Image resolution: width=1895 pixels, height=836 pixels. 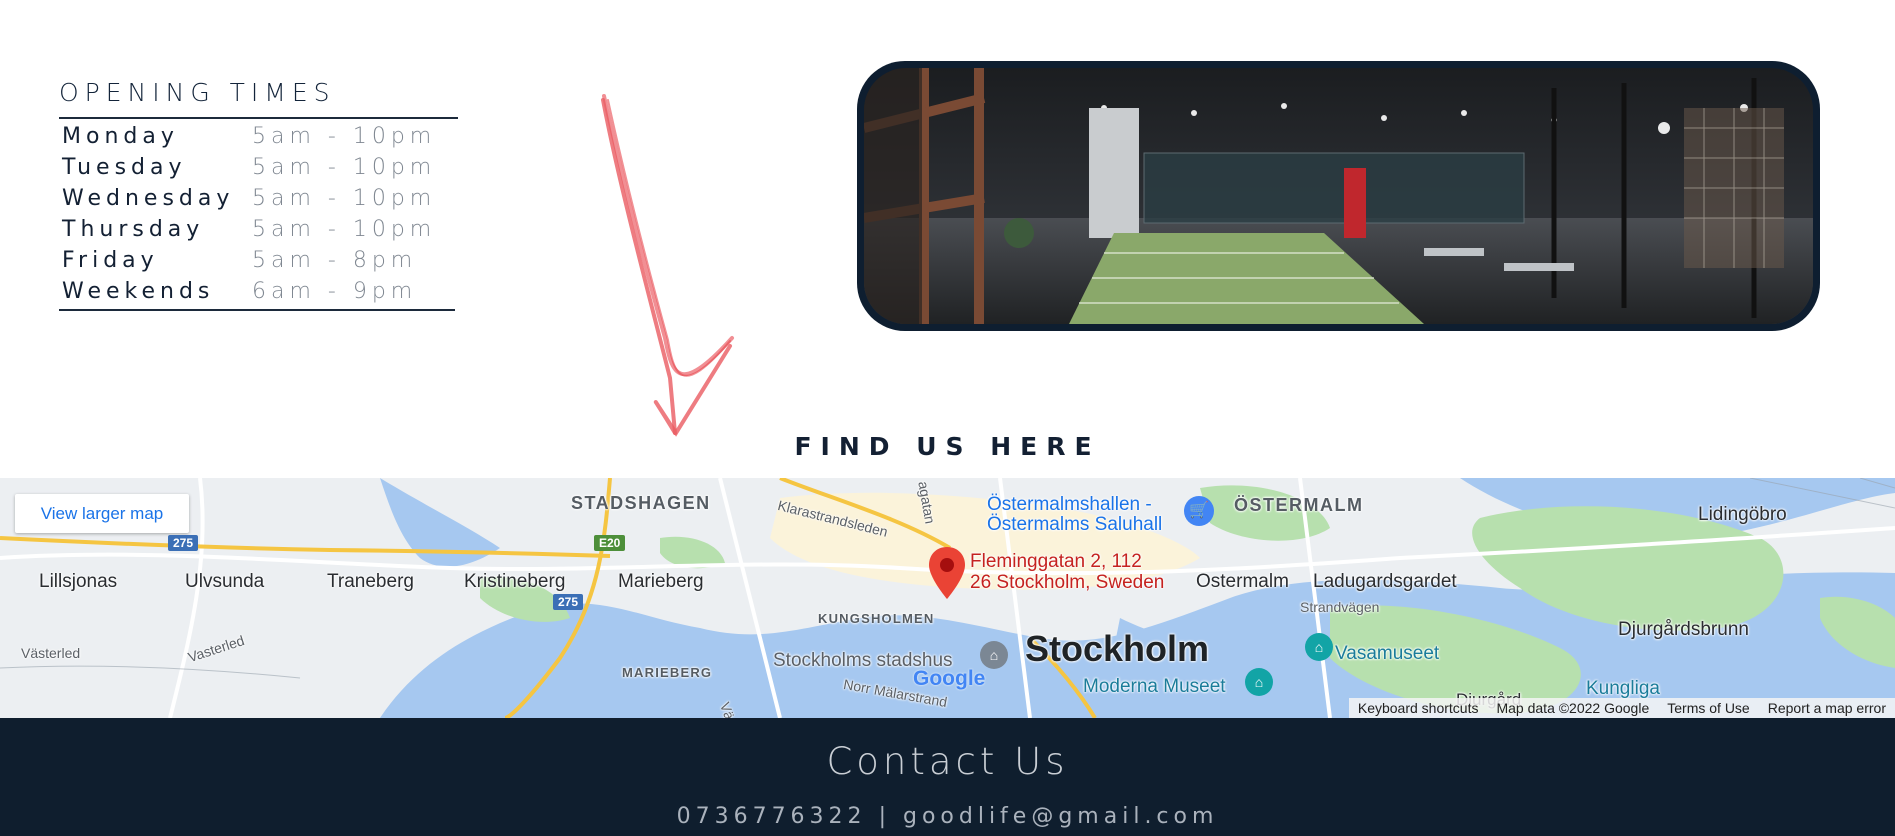 What do you see at coordinates (1385, 581) in the screenshot?
I see `map-label-town: Ladugardsgardet` at bounding box center [1385, 581].